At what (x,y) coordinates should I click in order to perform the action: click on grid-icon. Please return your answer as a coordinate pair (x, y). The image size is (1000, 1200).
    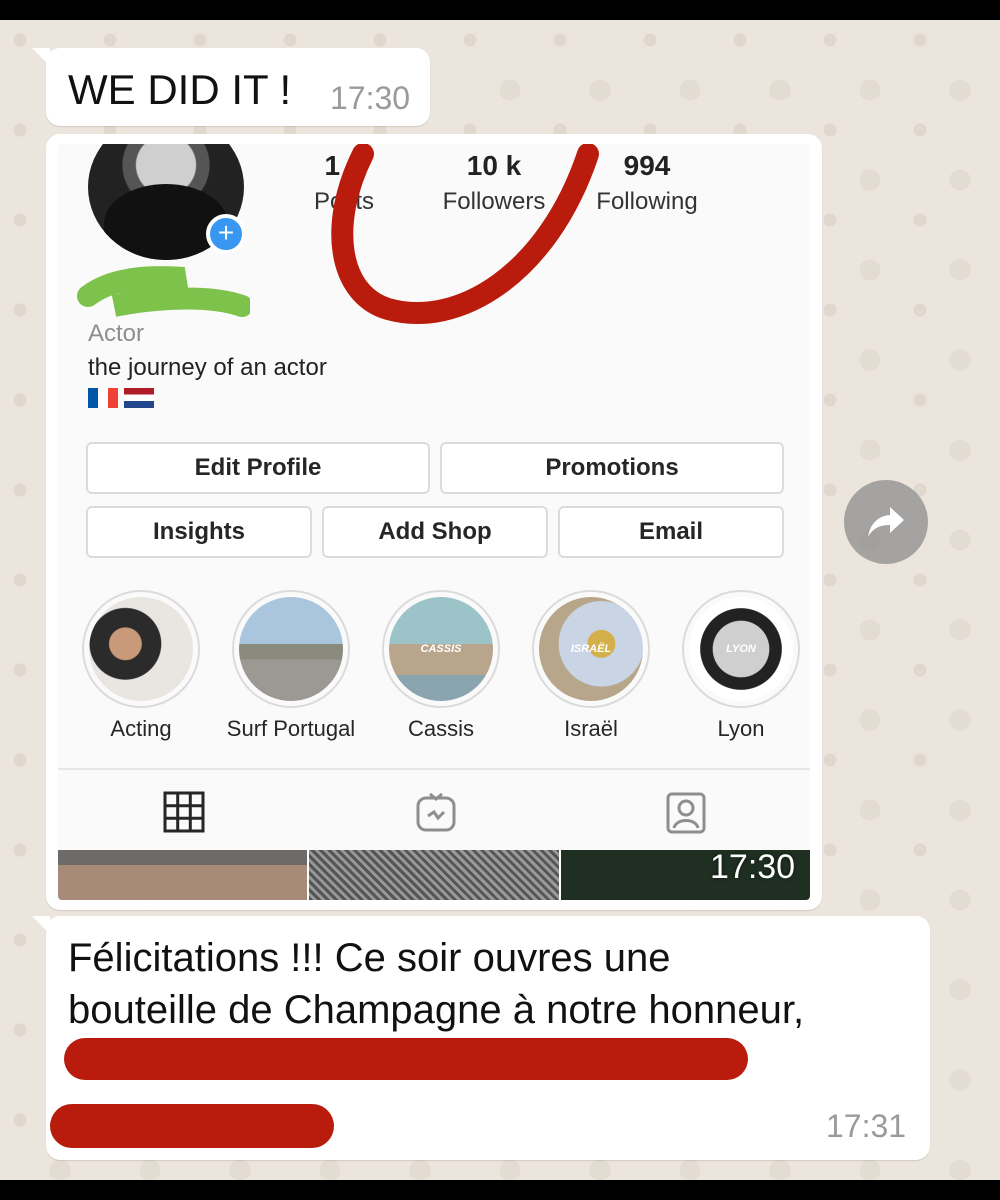
    Looking at the image, I should click on (184, 812).